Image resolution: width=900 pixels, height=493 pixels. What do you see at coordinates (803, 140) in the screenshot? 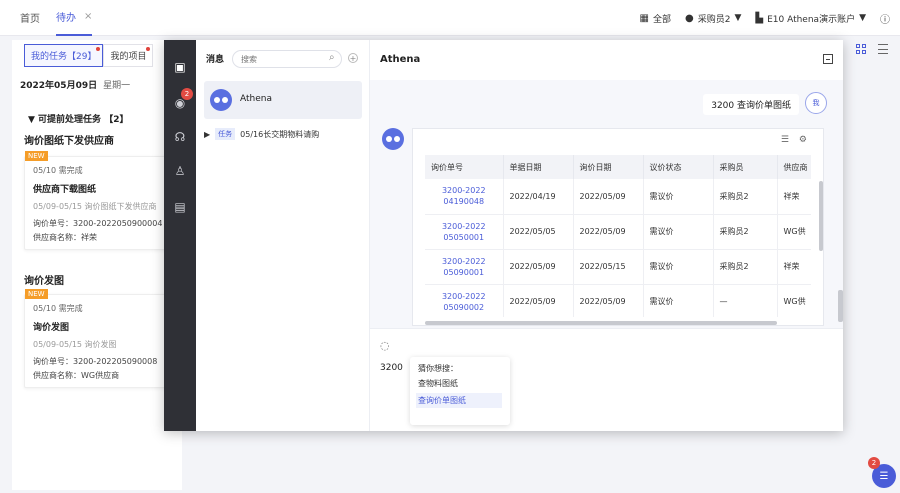
I see `settings-icon: ⚙` at bounding box center [803, 140].